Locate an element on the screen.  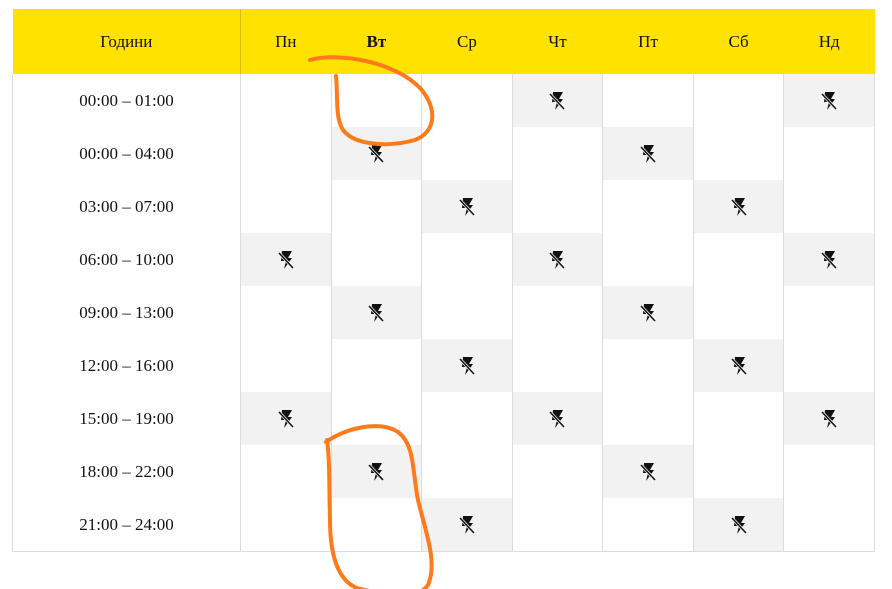
table-row: 12:00 – 16:00 is located at coordinates (443, 365).